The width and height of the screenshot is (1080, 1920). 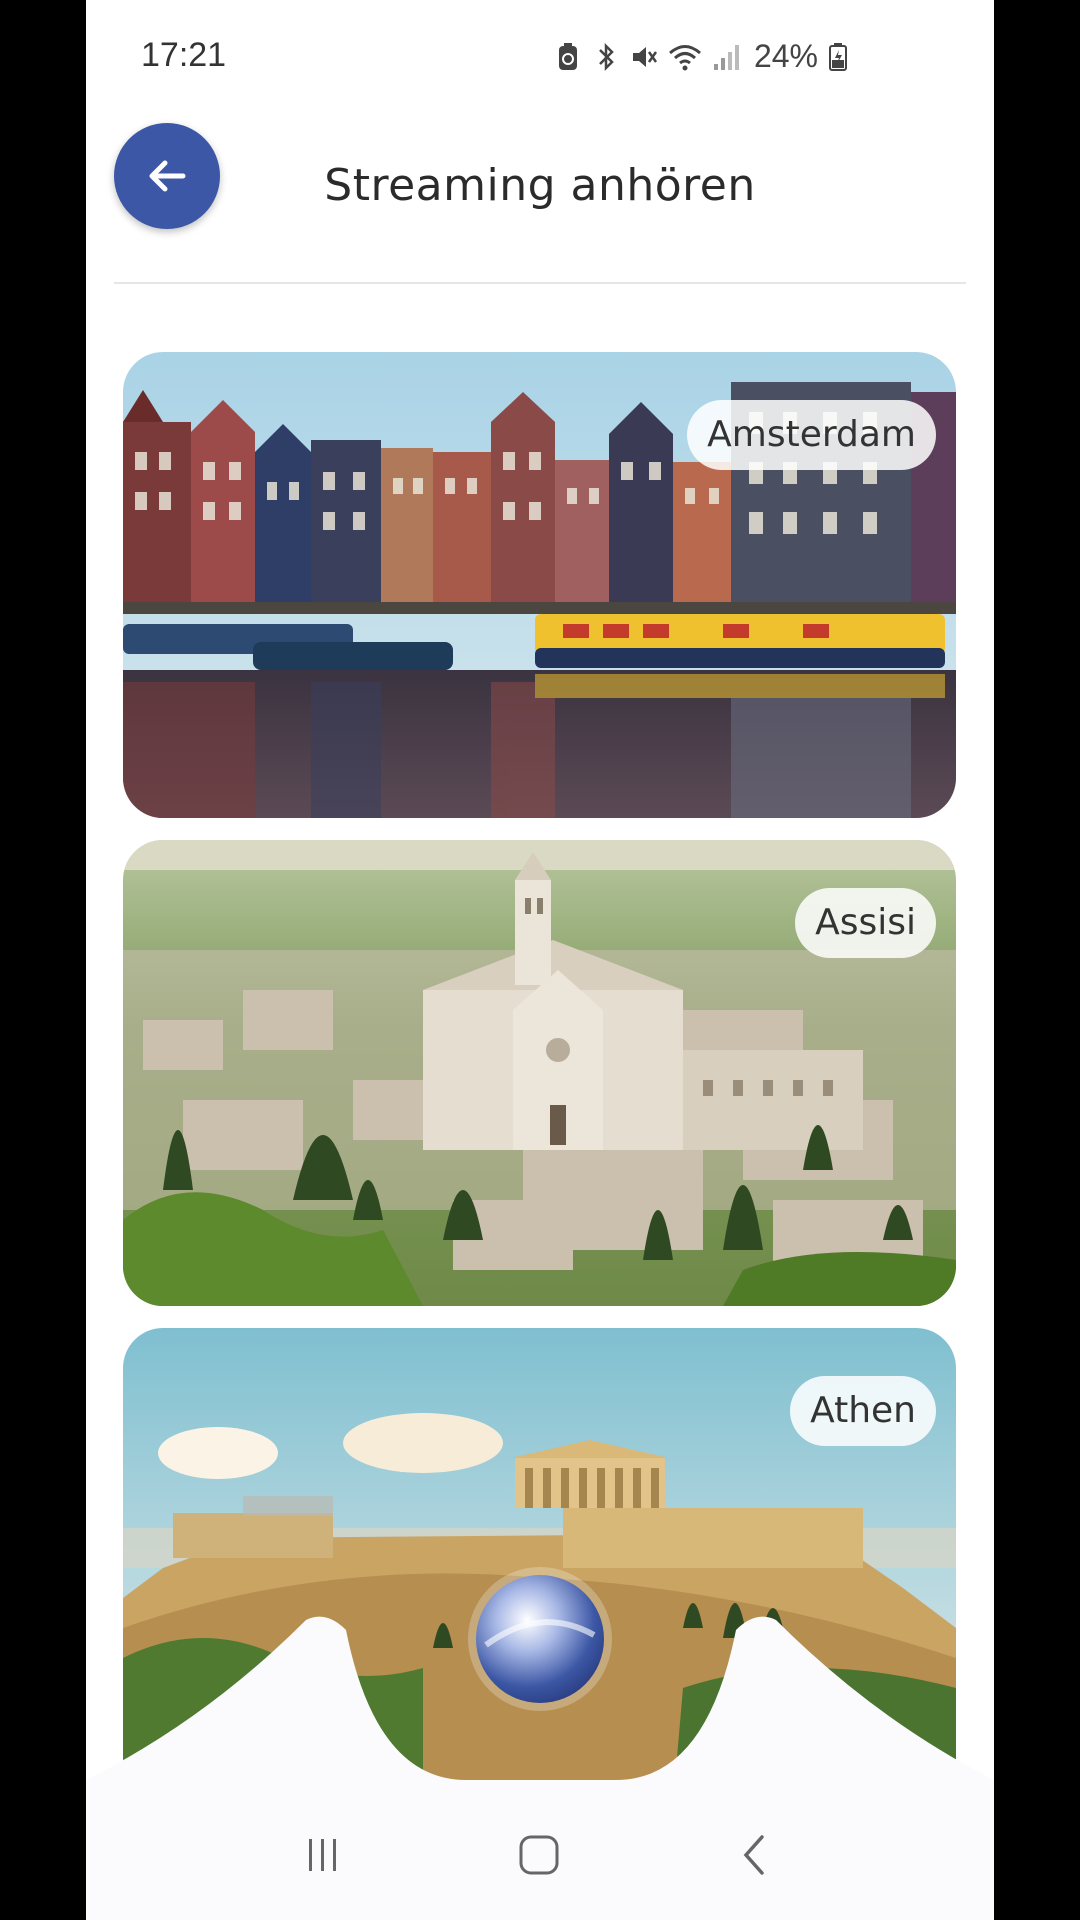 What do you see at coordinates (567, 56) in the screenshot?
I see `battery-saver-icon` at bounding box center [567, 56].